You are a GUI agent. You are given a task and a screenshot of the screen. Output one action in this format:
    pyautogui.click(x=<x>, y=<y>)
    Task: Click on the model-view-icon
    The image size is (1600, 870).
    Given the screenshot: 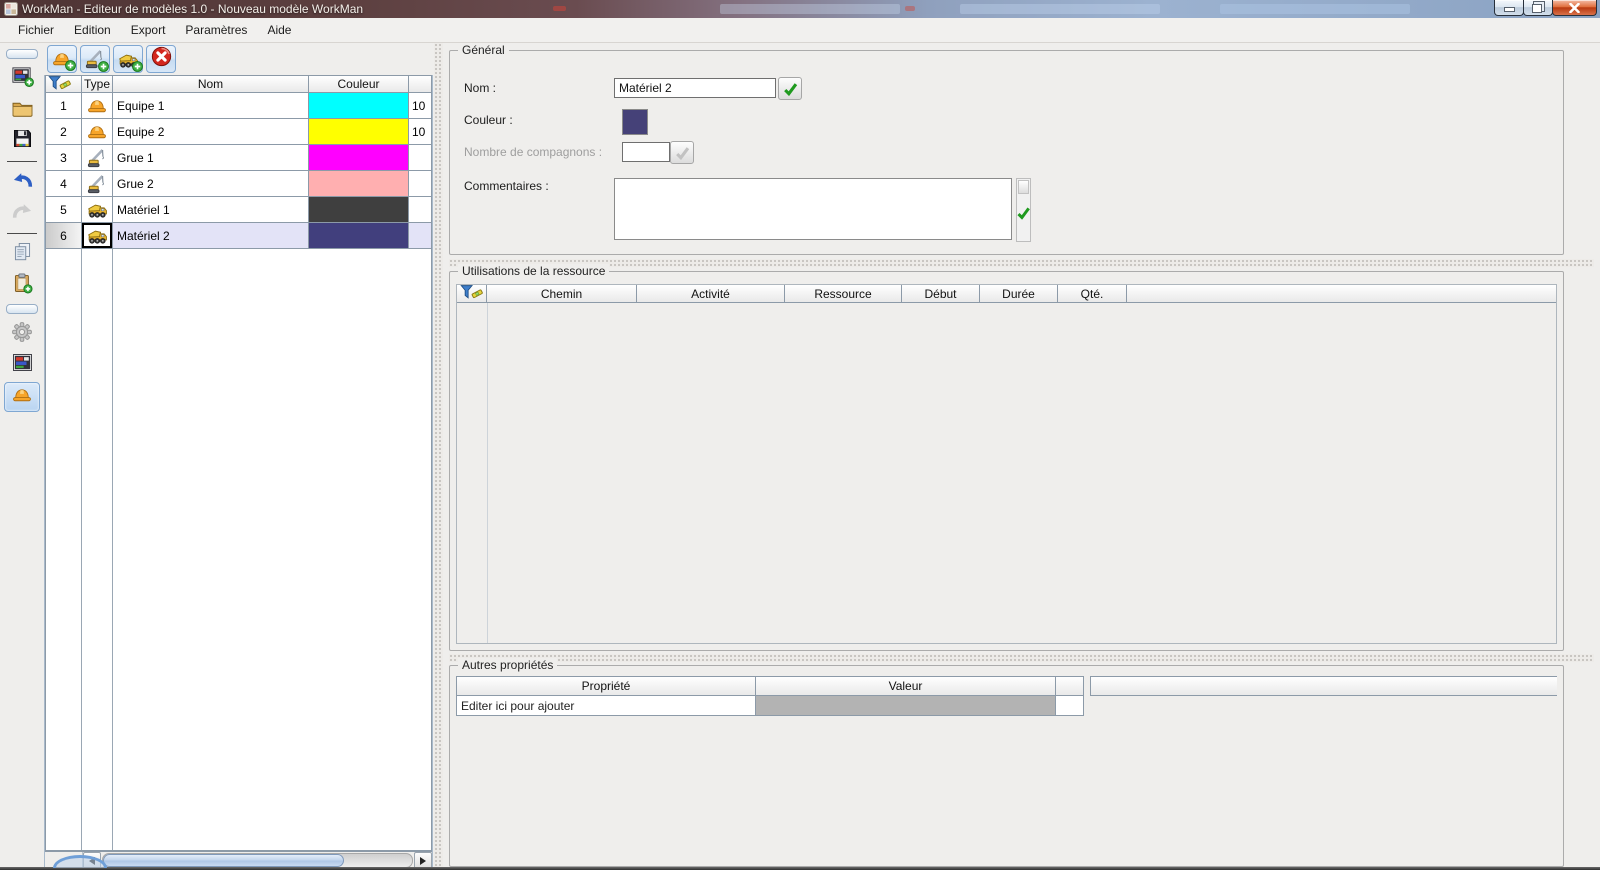 What is the action you would take?
    pyautogui.click(x=22, y=365)
    